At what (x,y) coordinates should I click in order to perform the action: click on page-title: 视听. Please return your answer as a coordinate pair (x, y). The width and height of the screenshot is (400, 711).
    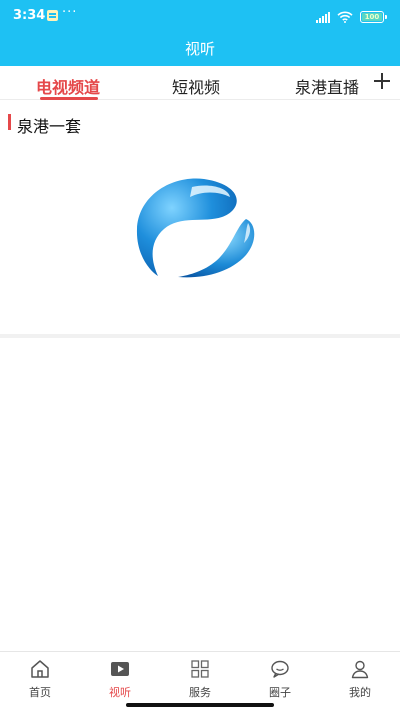
    Looking at the image, I should click on (199, 49).